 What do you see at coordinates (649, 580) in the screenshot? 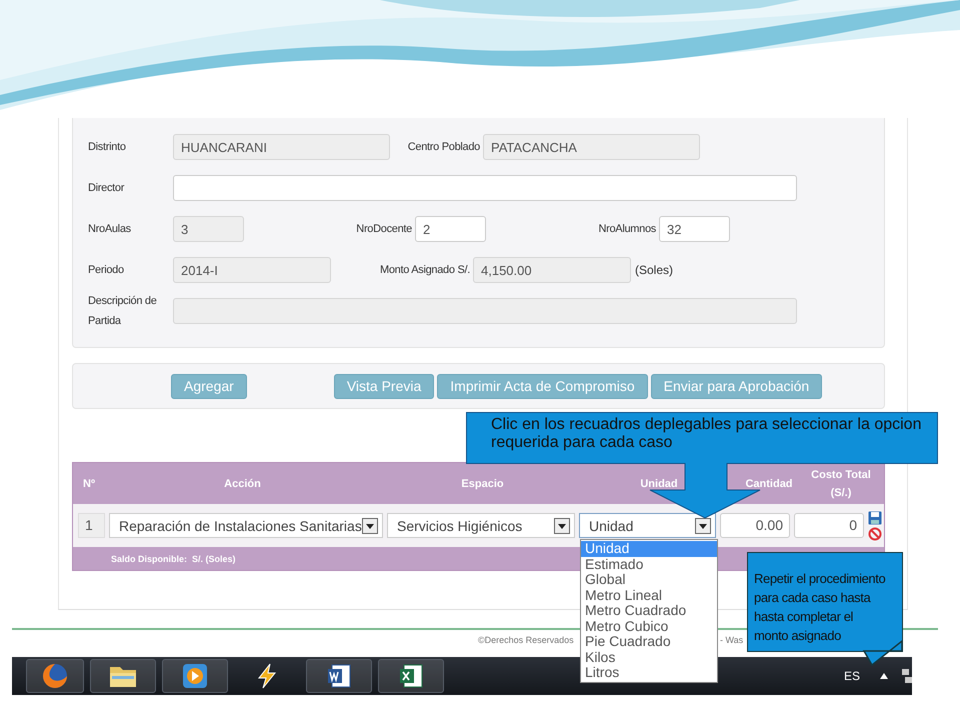
I see `dropdown-option: Global` at bounding box center [649, 580].